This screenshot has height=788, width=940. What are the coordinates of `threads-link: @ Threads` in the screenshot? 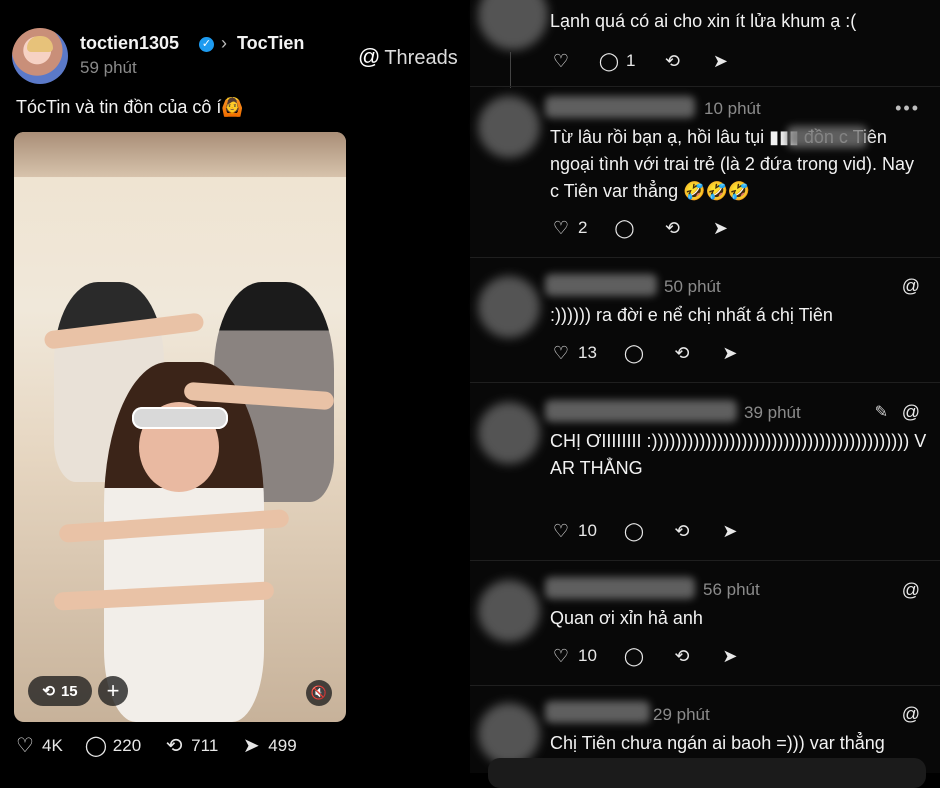 It's located at (408, 57).